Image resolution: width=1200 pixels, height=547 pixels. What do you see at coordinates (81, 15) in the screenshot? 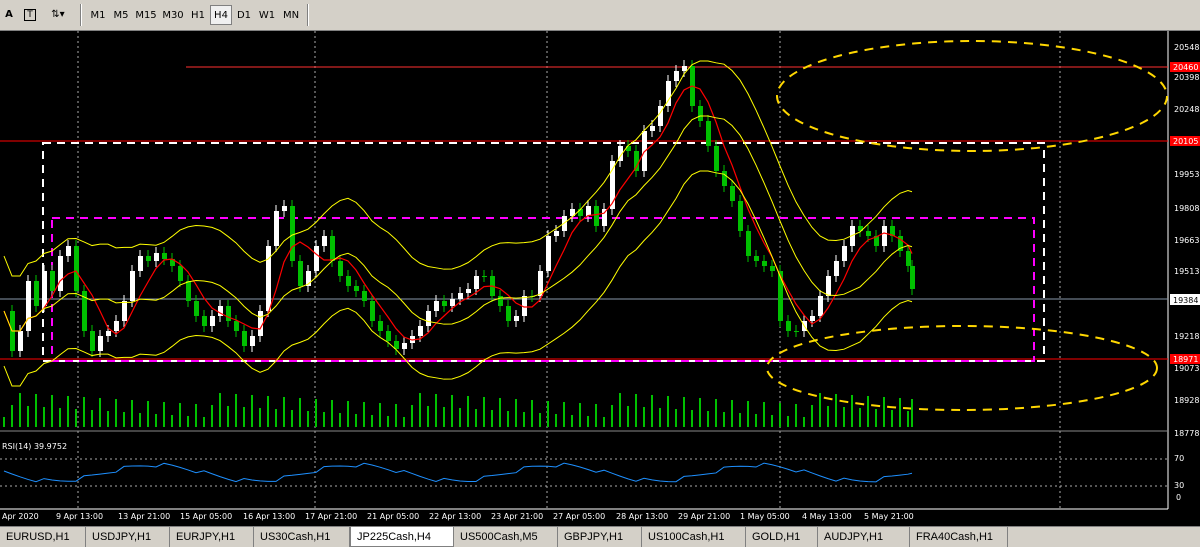
I see `toolbar-separator` at bounding box center [81, 15].